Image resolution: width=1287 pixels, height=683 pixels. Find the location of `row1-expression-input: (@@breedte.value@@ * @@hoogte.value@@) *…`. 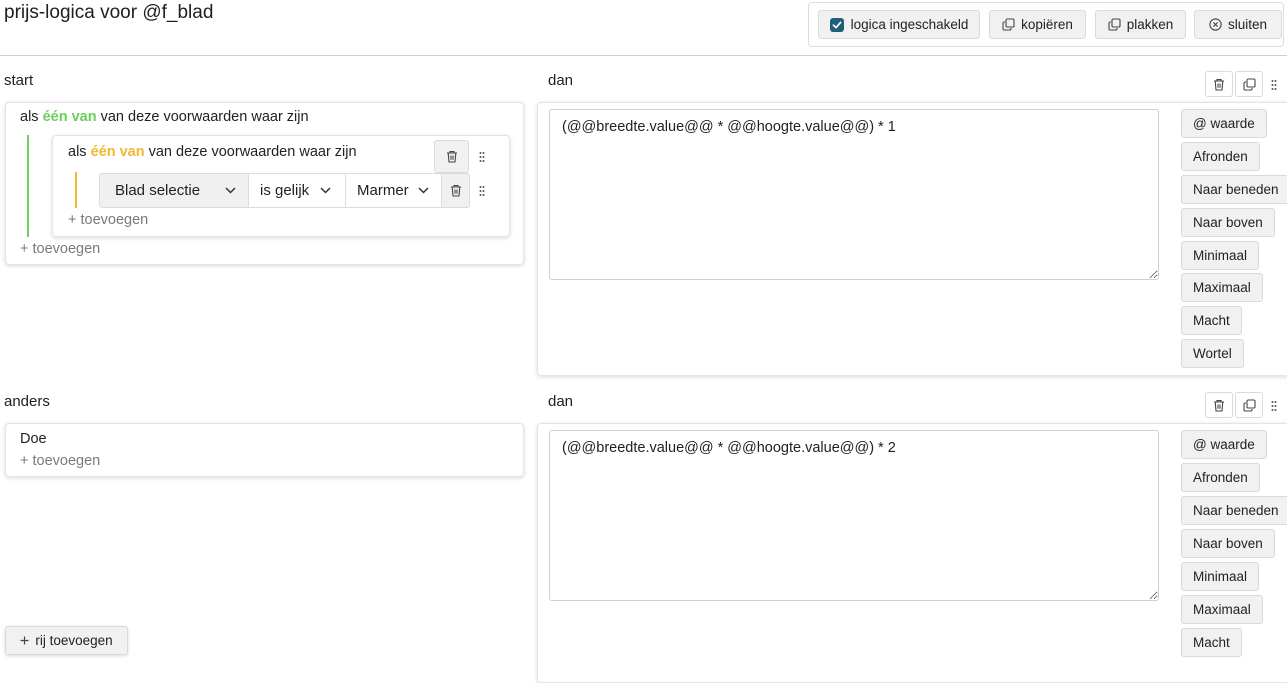

row1-expression-input: (@@breedte.value@@ * @@hoogte.value@@) *… is located at coordinates (854, 194).